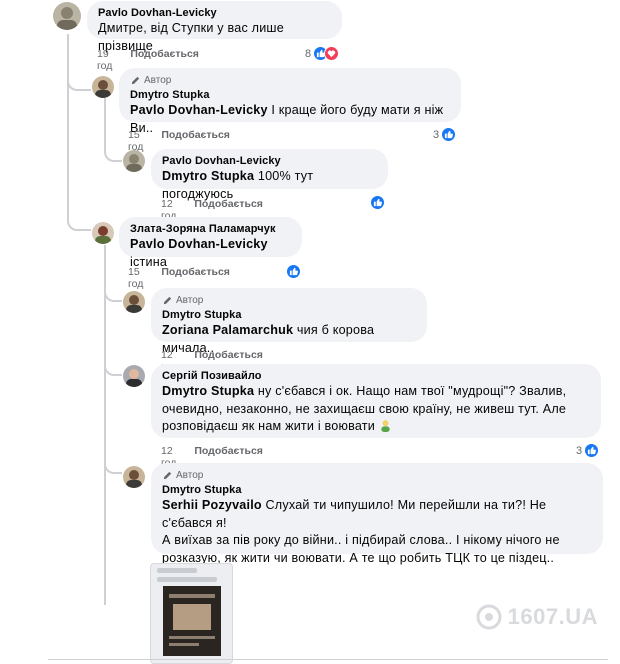 The image size is (620, 664). I want to click on love-icon, so click(332, 53).